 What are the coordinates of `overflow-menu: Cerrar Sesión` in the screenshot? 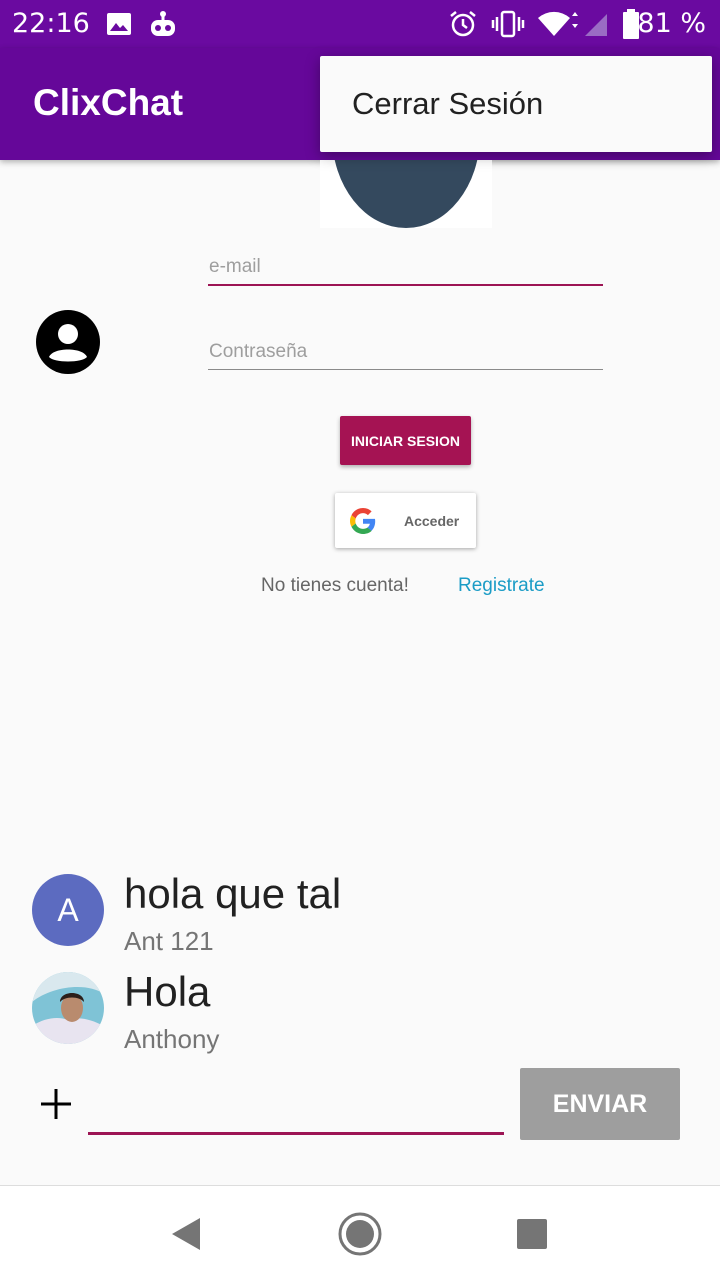 It's located at (516, 104).